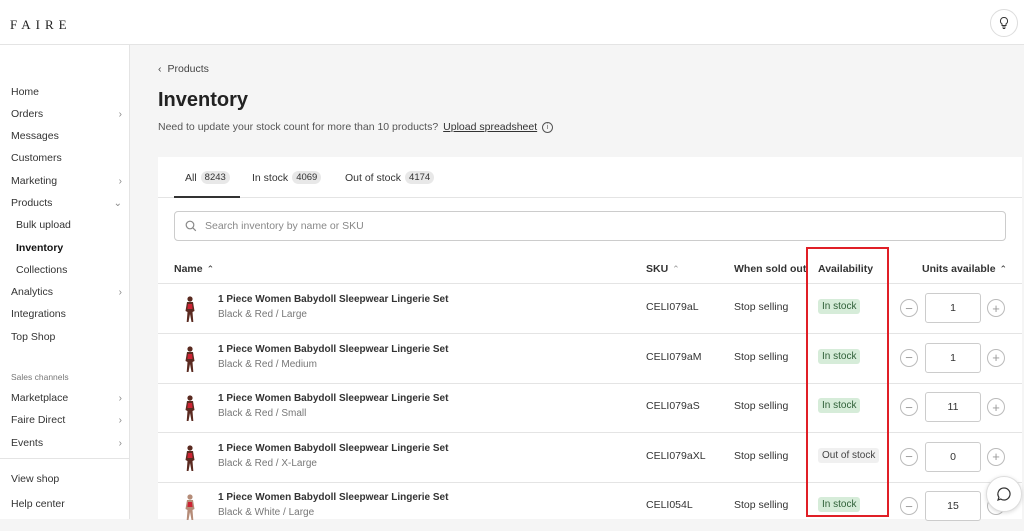 The height and width of the screenshot is (531, 1024). What do you see at coordinates (555, 226) in the screenshot?
I see `search-input` at bounding box center [555, 226].